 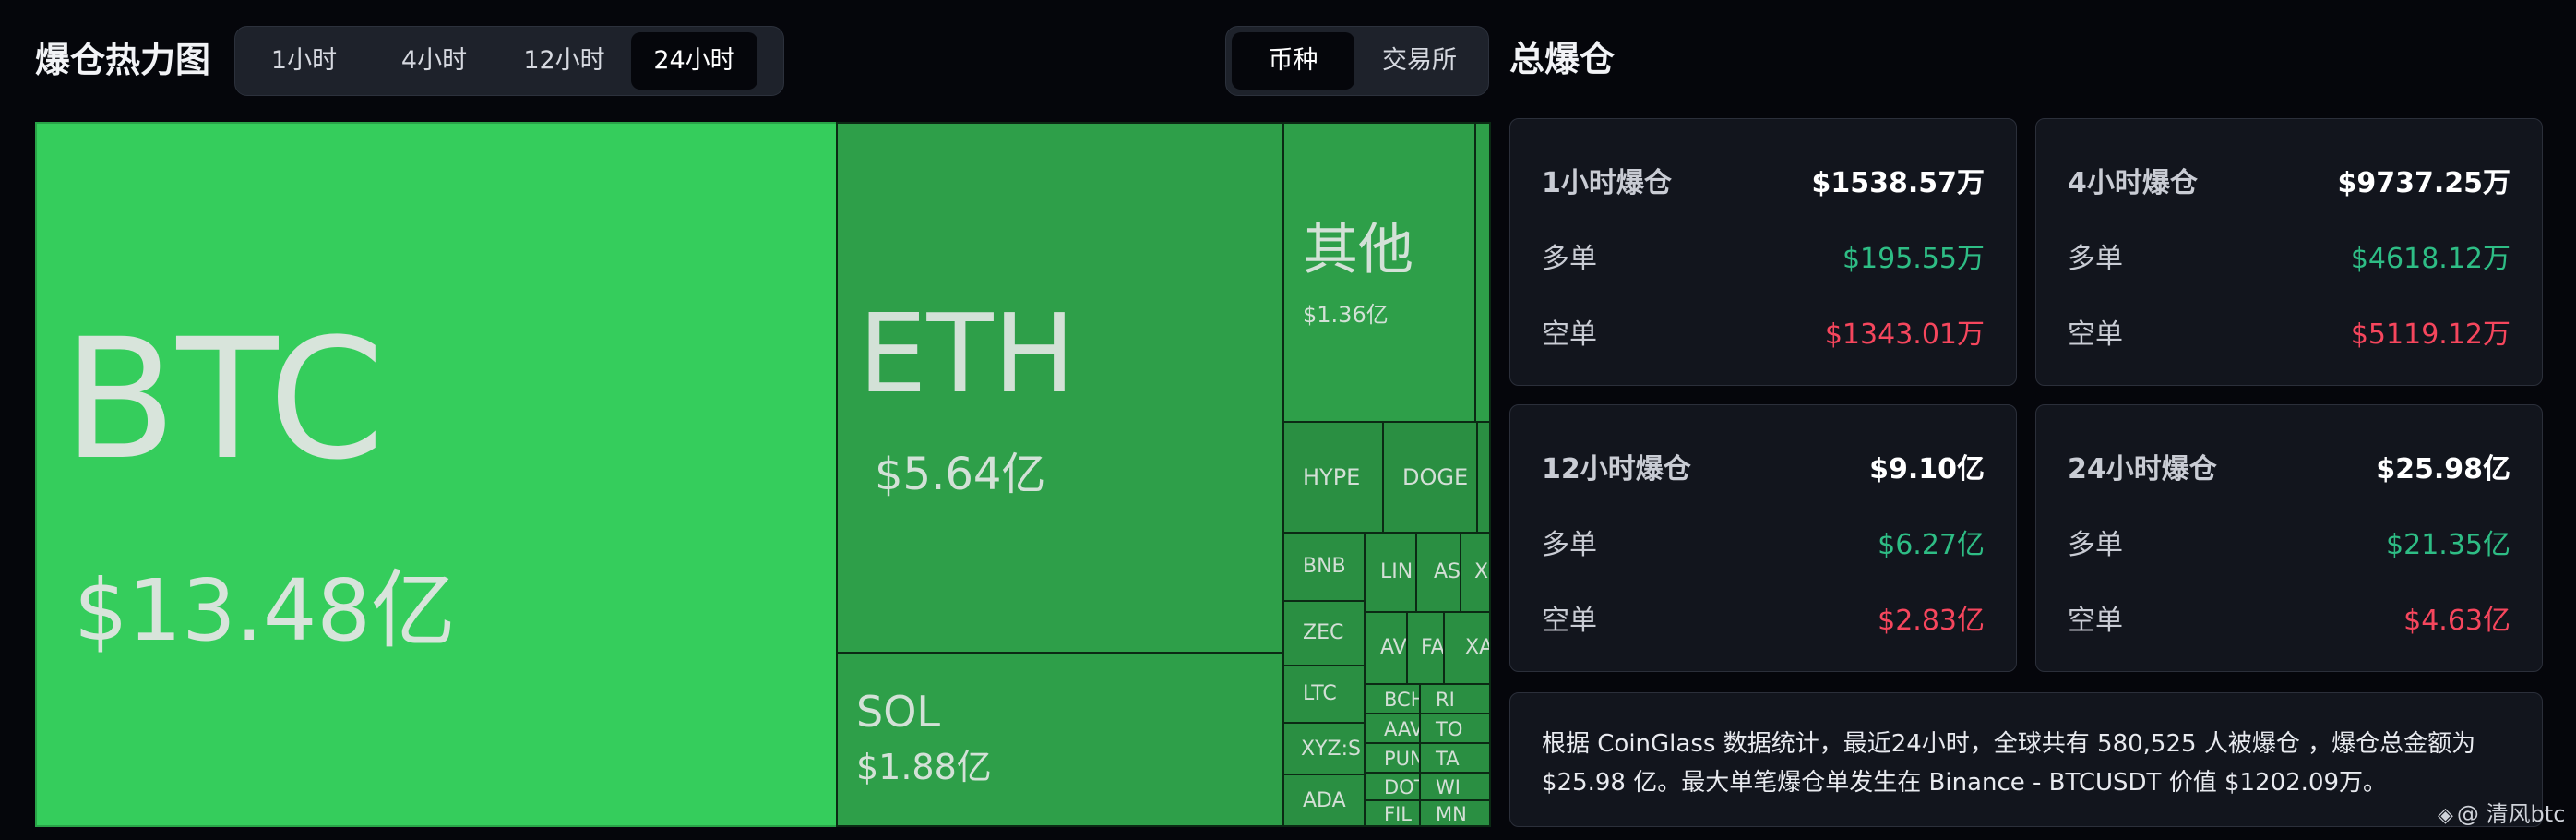 I want to click on card-label: 1小时爆仓, so click(x=1607, y=183).